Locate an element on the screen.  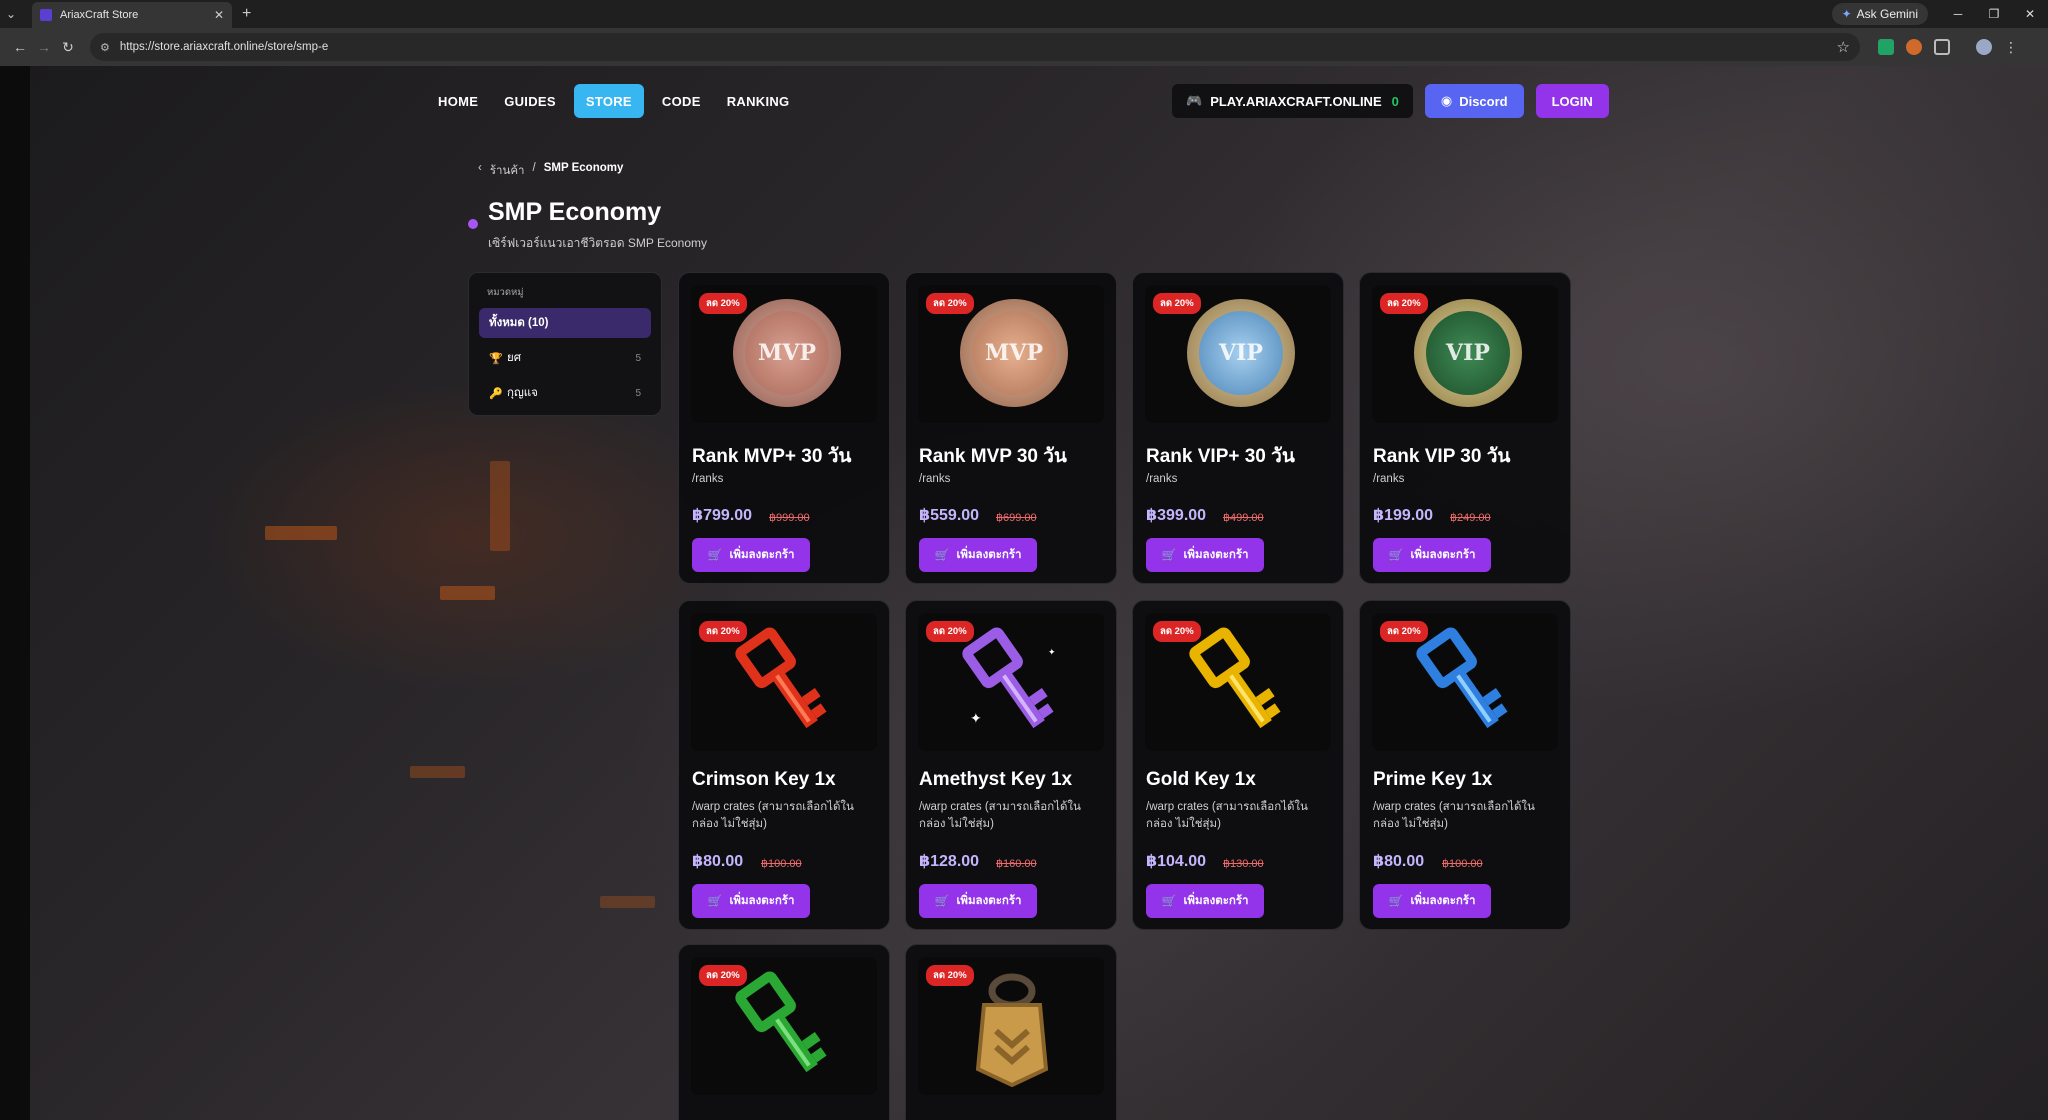
breadcrumb-store: ร้านค้า is located at coordinates (507, 171).